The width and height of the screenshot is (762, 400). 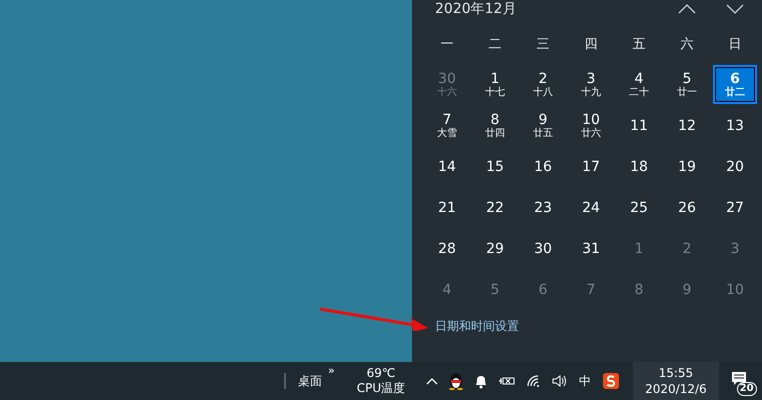 I want to click on calendar-day: 31, so click(x=591, y=248).